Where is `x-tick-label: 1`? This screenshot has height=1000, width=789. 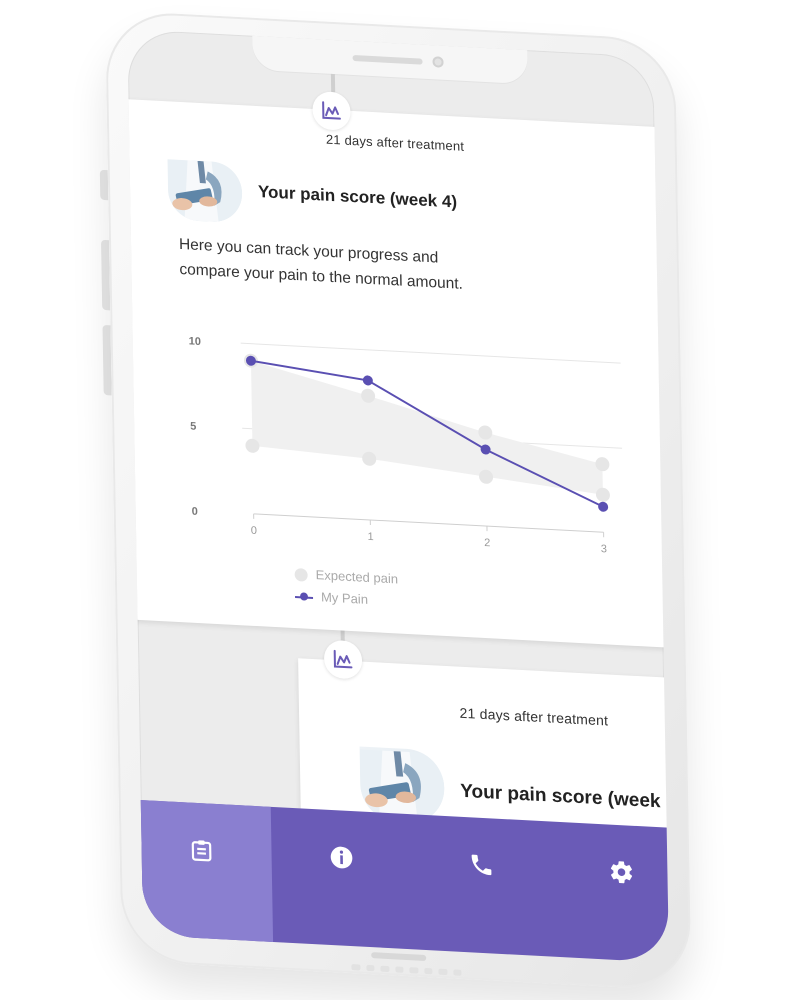
x-tick-label: 1 is located at coordinates (370, 537).